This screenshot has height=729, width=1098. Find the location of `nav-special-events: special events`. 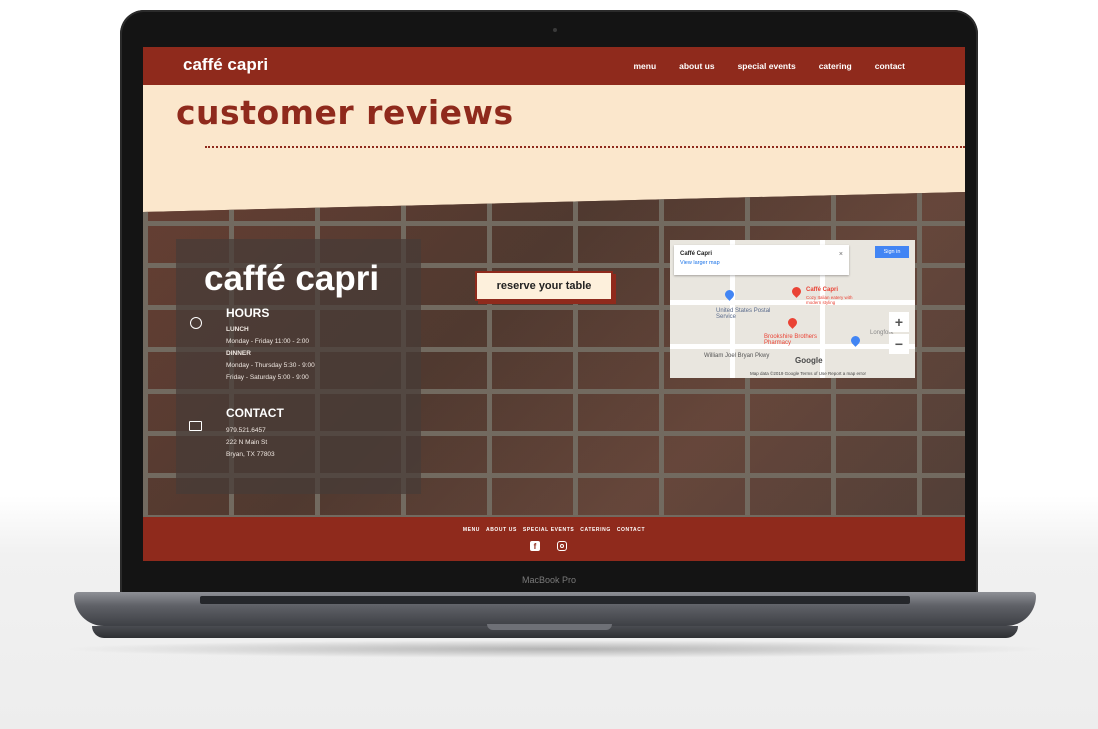

nav-special-events: special events is located at coordinates (767, 66).